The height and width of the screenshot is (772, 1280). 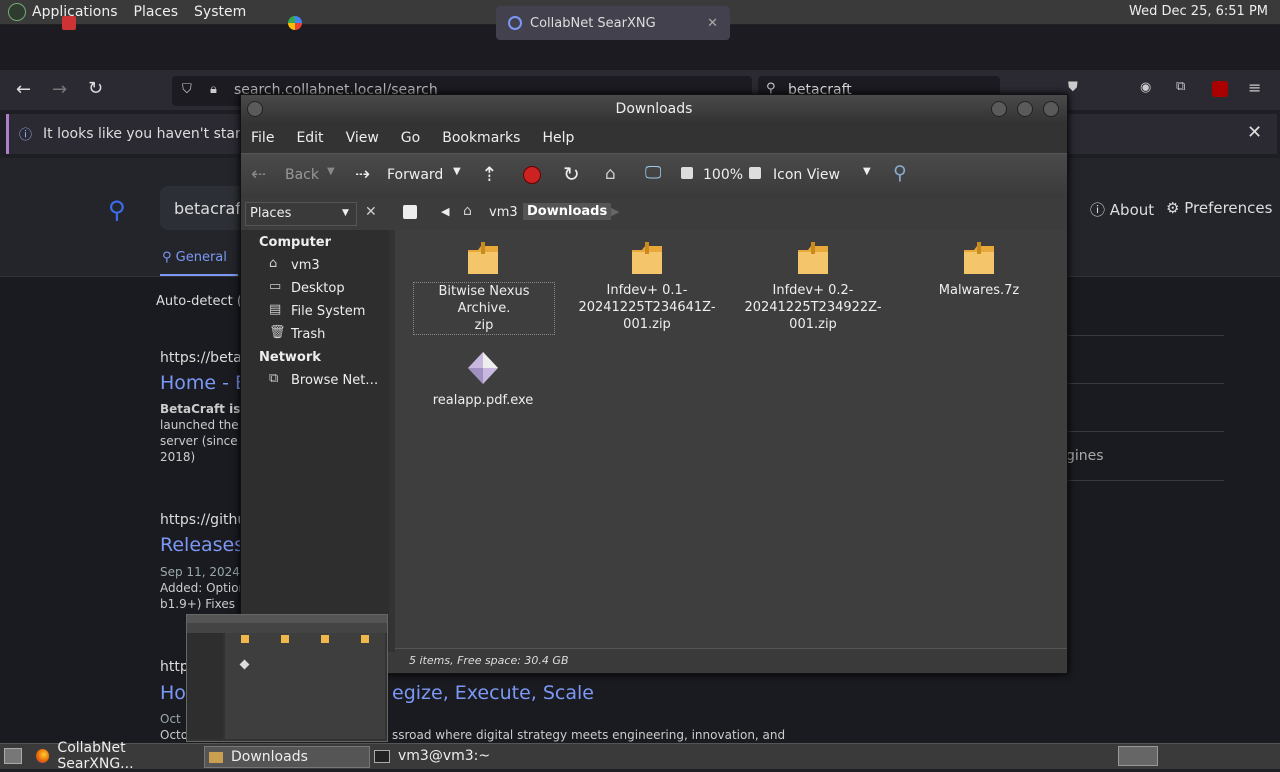 What do you see at coordinates (309, 138) in the screenshot?
I see `menu-edit: Edit` at bounding box center [309, 138].